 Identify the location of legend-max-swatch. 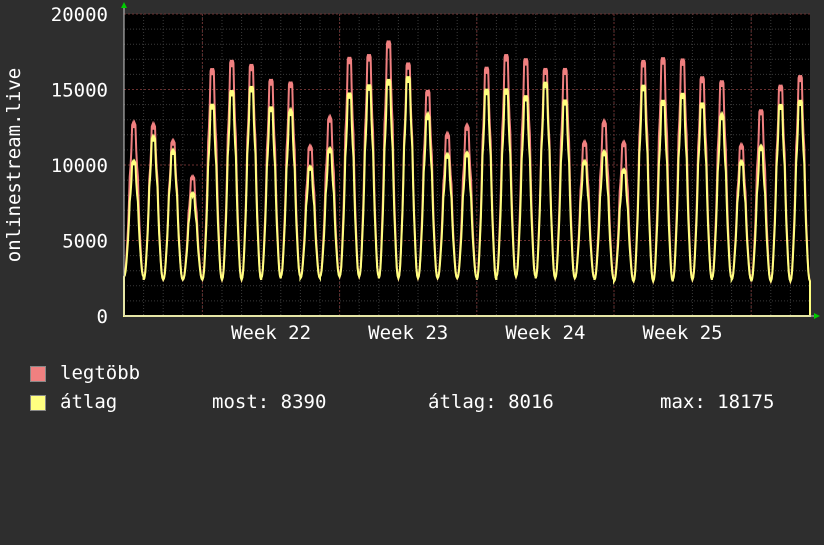
(38, 374).